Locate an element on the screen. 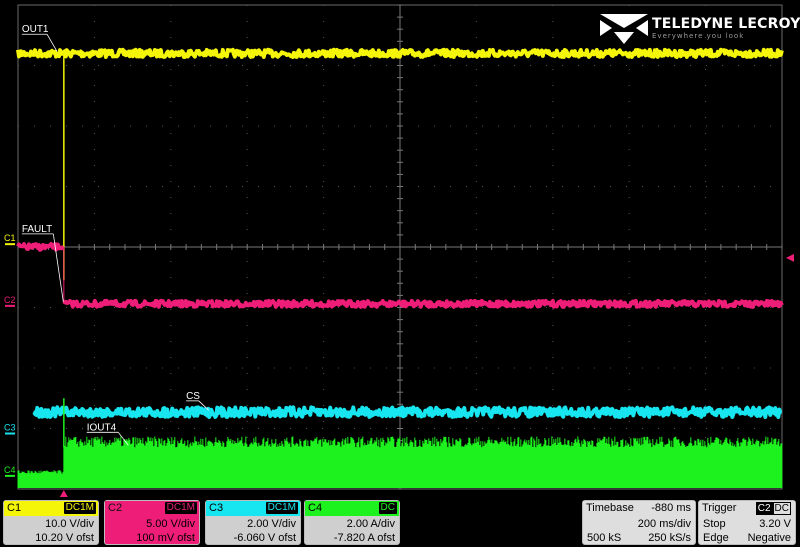 The image size is (800, 547). vertical-offset: -7.820 A ofst is located at coordinates (364, 538).